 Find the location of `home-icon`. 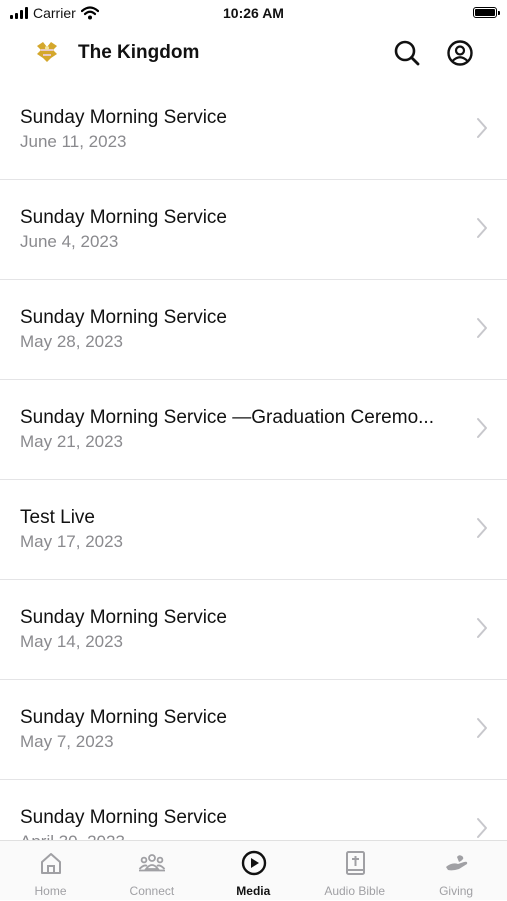

home-icon is located at coordinates (51, 863).